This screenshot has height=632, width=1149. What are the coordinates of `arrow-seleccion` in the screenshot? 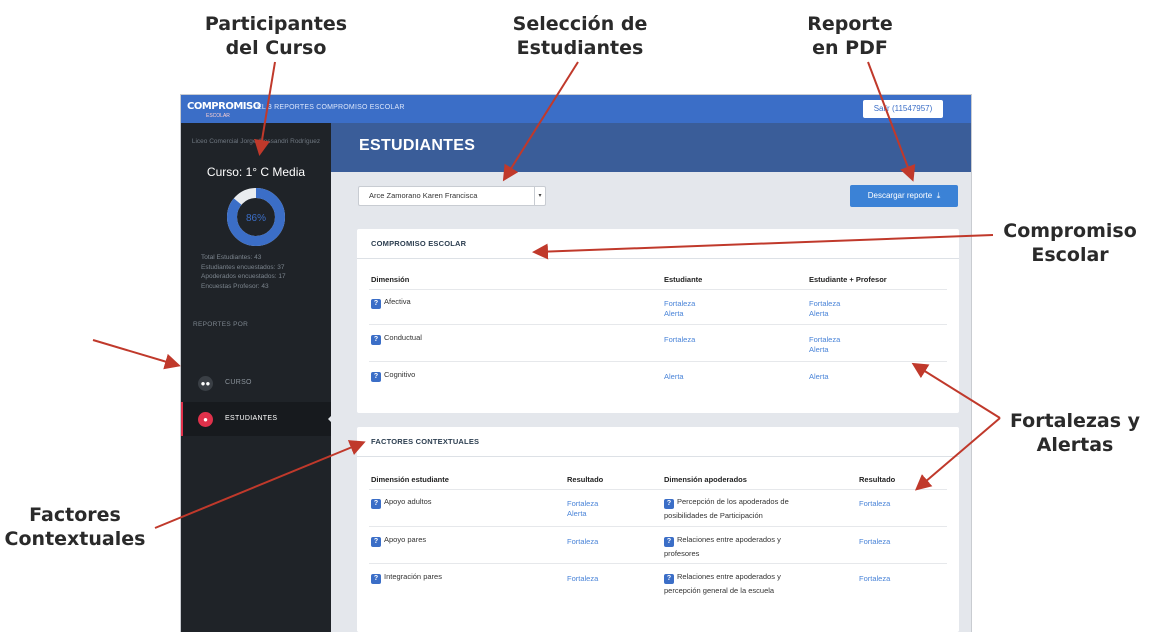 It's located at (540, 121).